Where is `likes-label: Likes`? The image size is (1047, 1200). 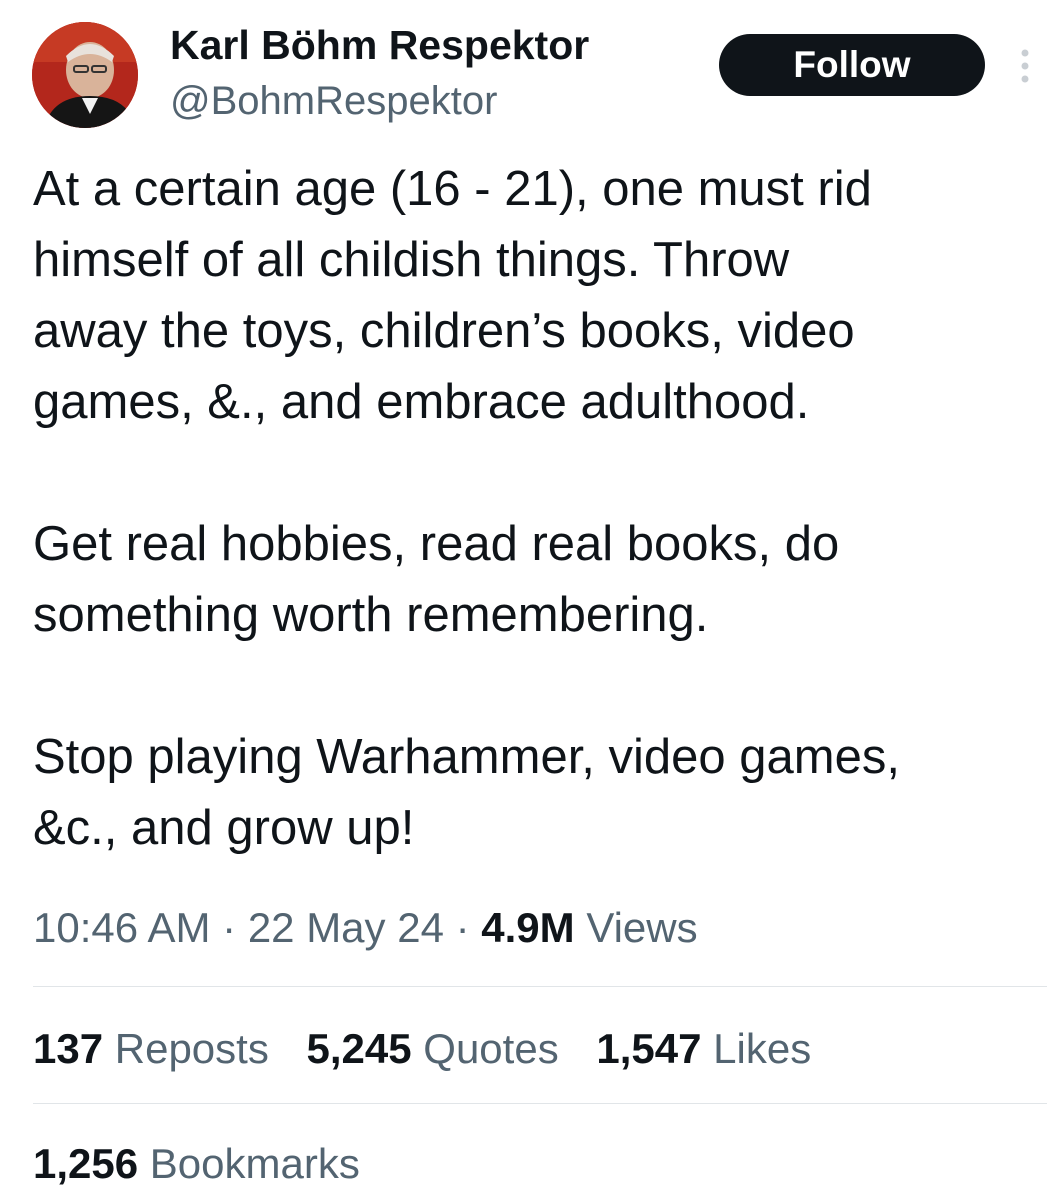
likes-label: Likes is located at coordinates (762, 1048).